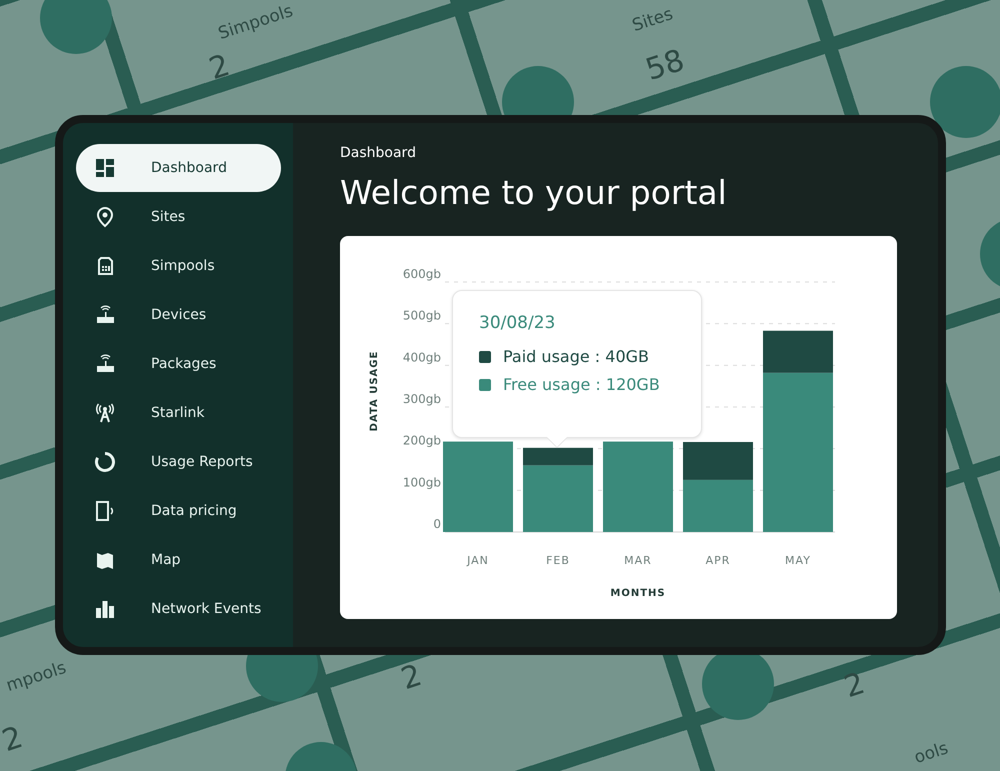  Describe the element at coordinates (374, 391) in the screenshot. I see `y-axis-title: DATA USAGE` at that location.